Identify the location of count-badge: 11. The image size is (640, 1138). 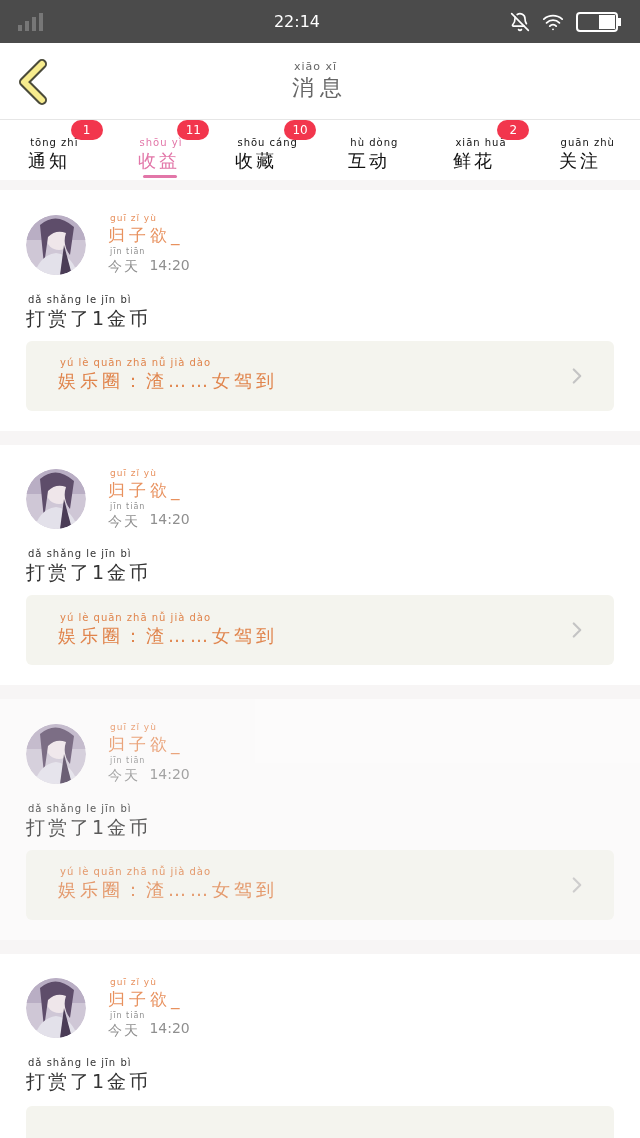
(193, 130).